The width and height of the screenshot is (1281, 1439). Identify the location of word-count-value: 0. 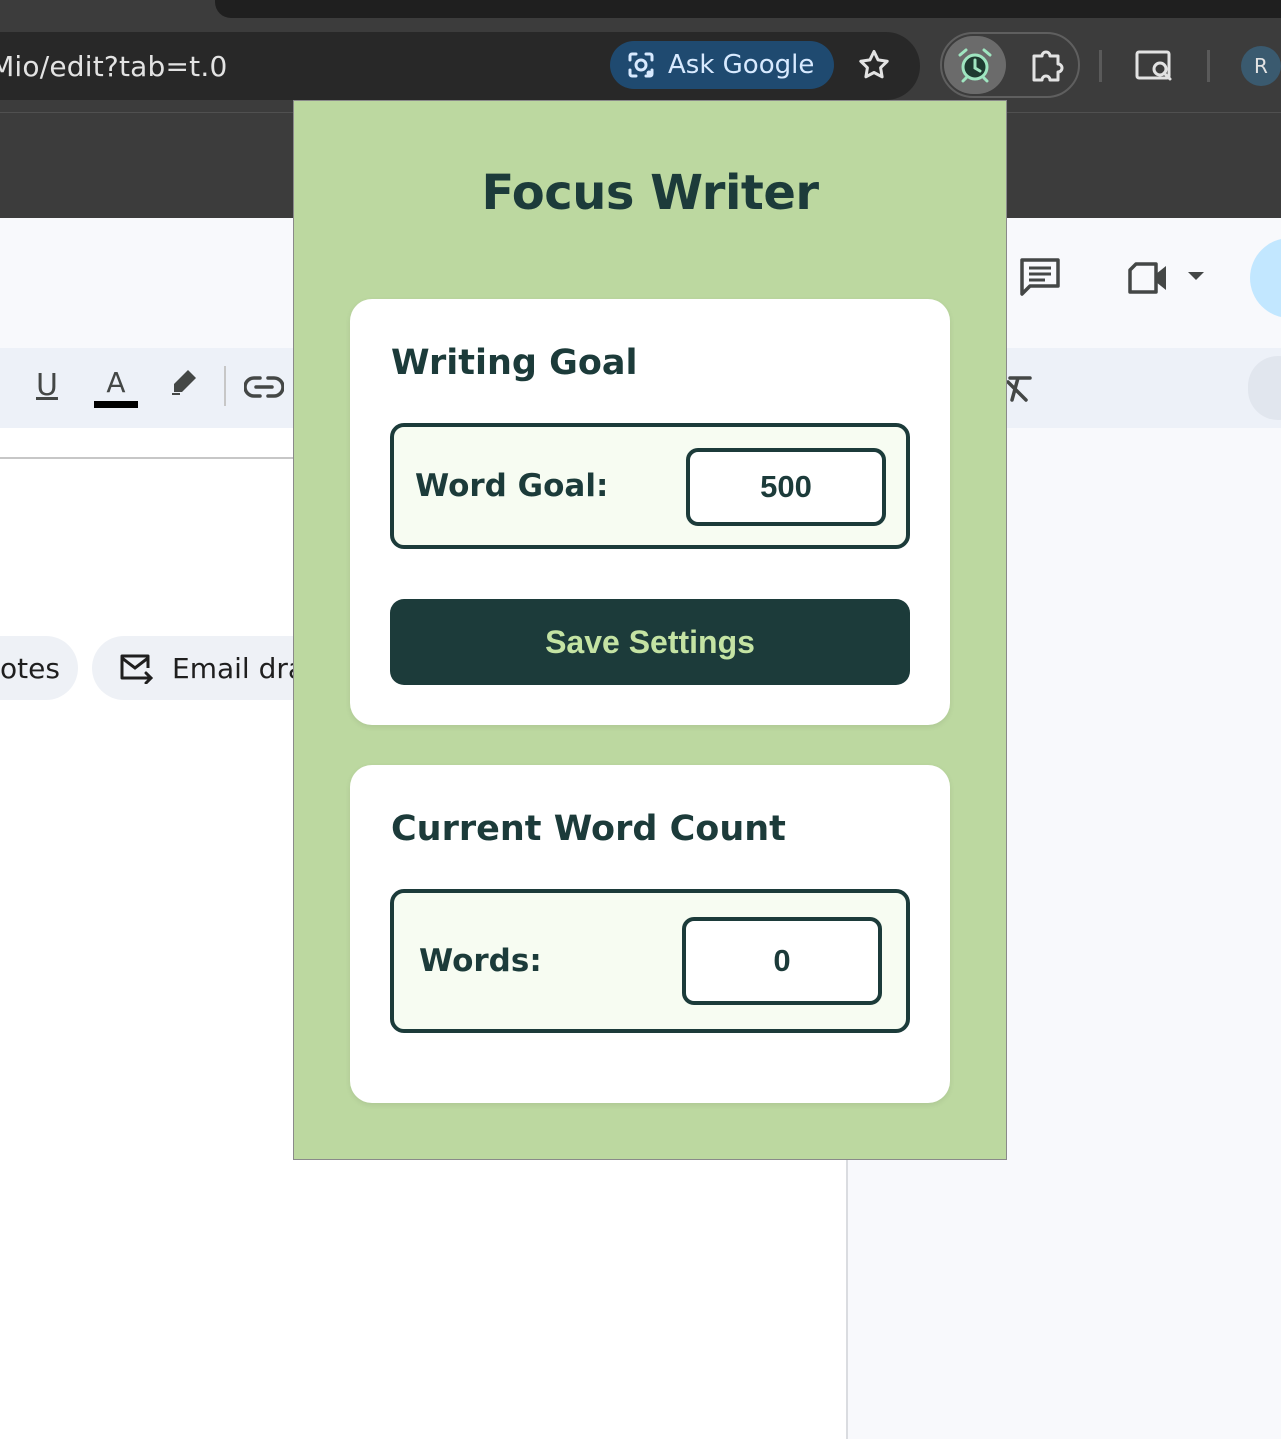
(782, 961).